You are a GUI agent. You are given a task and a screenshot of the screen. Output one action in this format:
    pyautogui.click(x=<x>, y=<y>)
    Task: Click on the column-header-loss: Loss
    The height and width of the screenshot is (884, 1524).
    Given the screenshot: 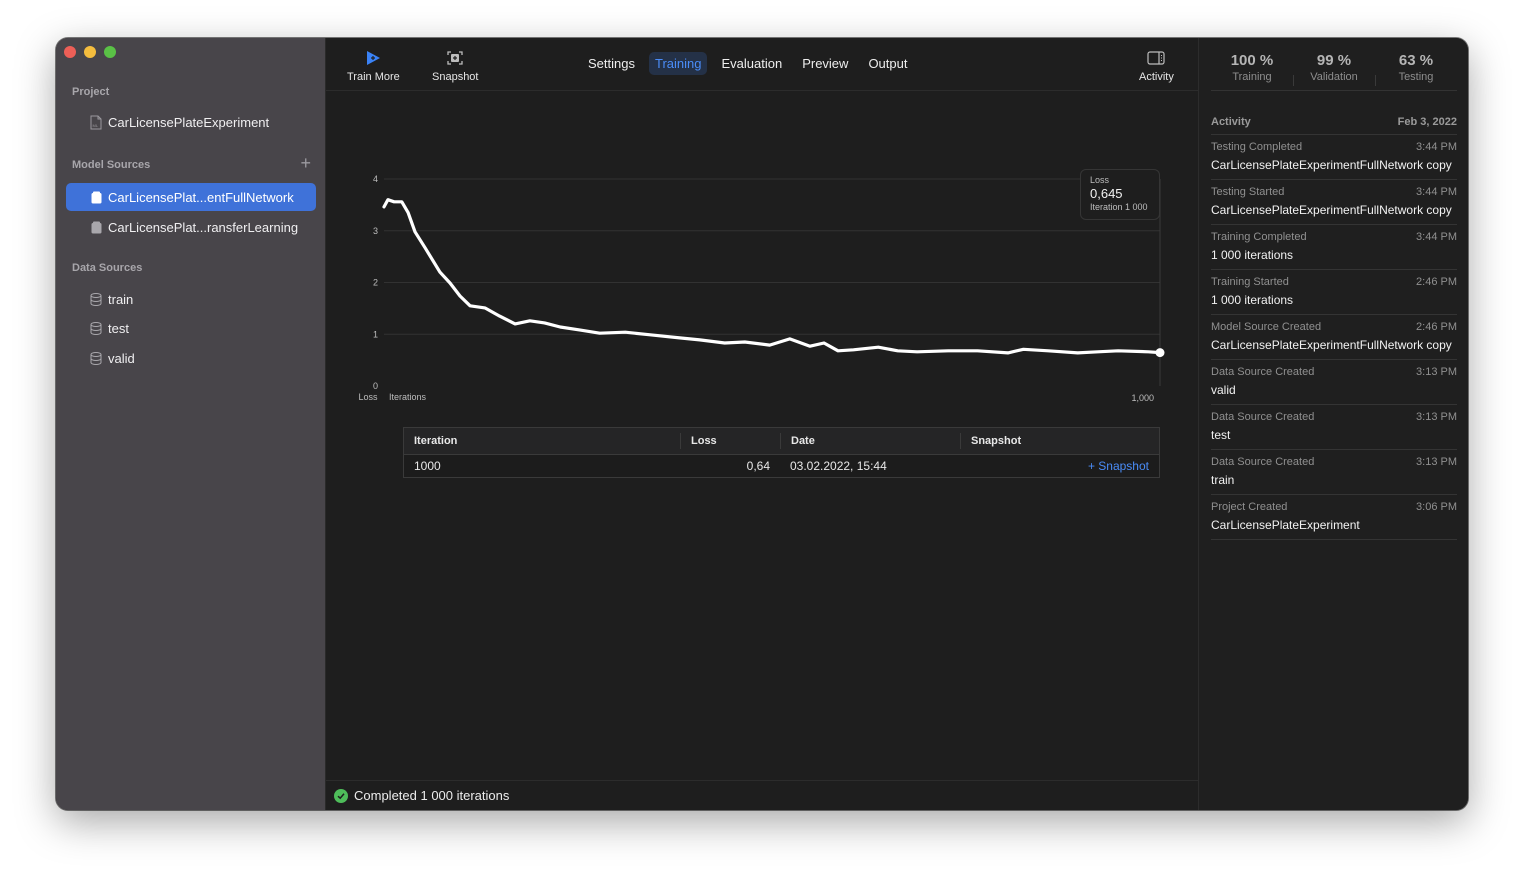 What is the action you would take?
    pyautogui.click(x=730, y=441)
    